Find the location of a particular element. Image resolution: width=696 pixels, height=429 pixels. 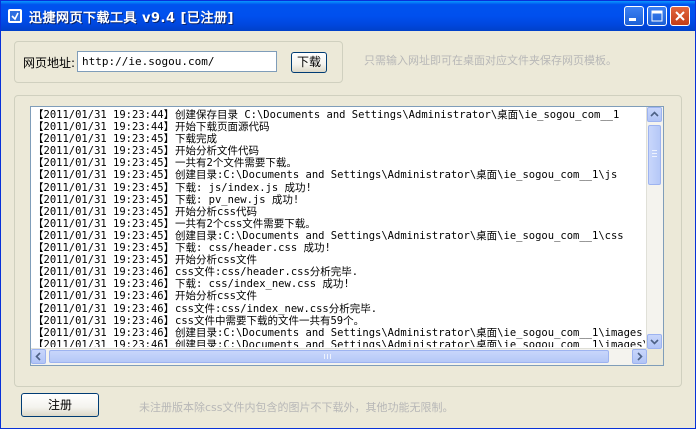

log-message: 开始分析css代码 is located at coordinates (216, 211).